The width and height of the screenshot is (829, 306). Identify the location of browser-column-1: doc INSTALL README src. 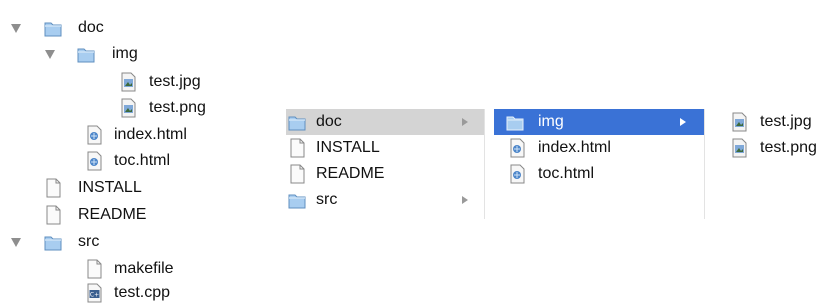
(385, 164).